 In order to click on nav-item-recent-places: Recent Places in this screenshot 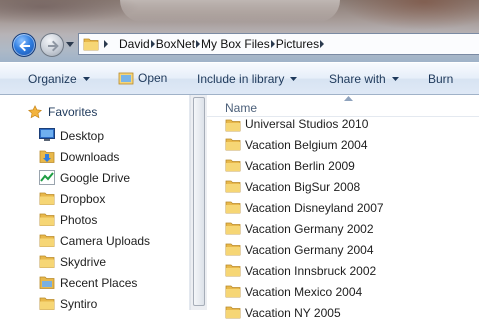, I will do `click(88, 283)`.